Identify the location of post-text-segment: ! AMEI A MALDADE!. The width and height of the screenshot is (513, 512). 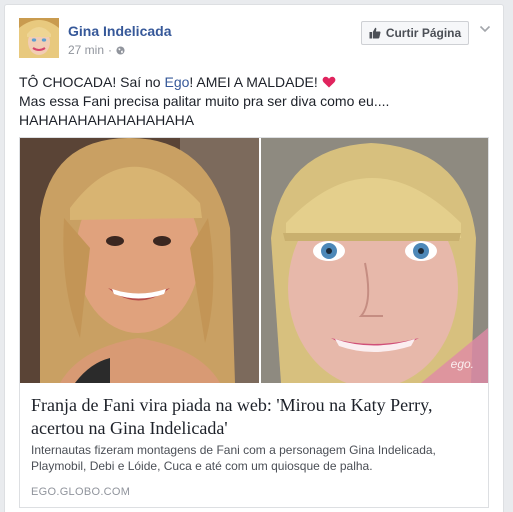
(255, 82).